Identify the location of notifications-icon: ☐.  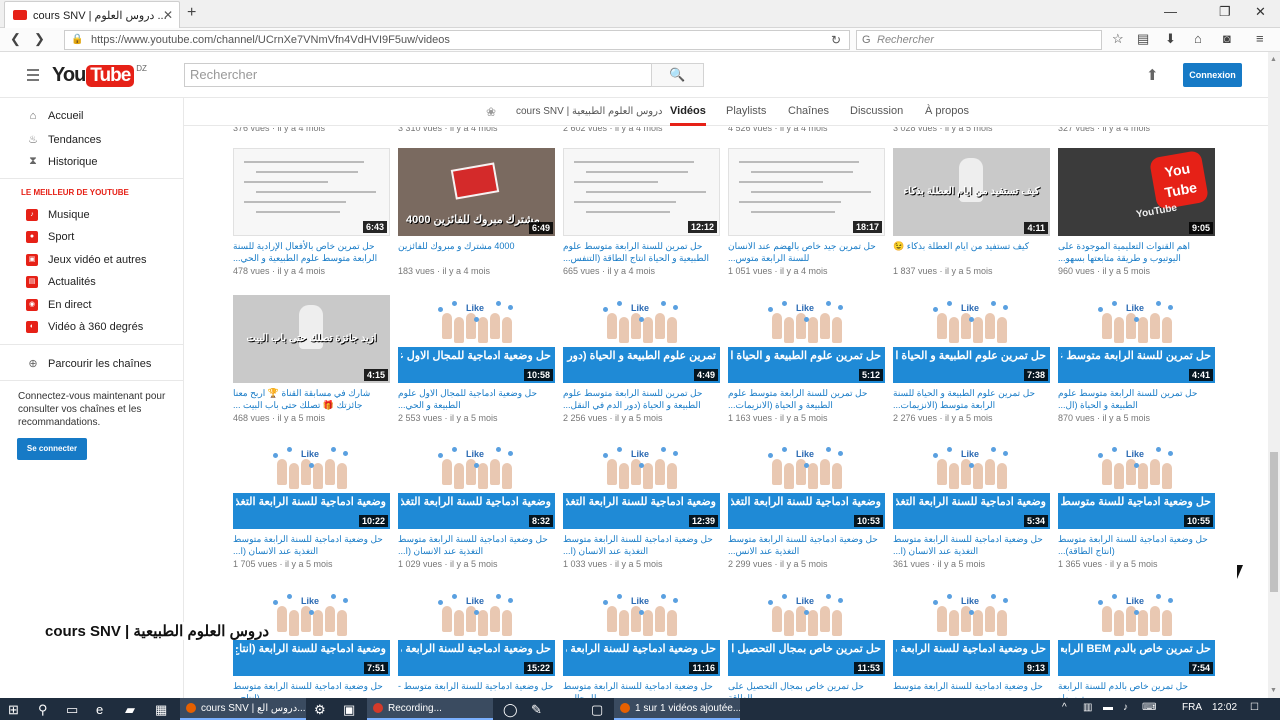
(1254, 707).